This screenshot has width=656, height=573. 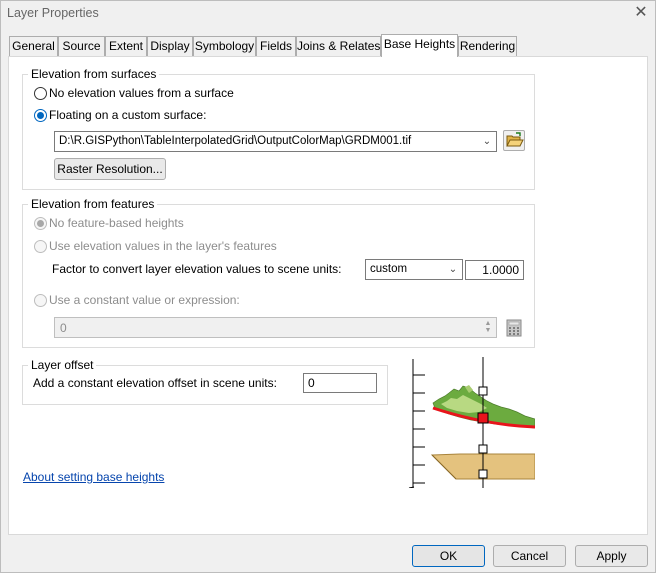 I want to click on tab-rendering: Rendering, so click(x=487, y=46).